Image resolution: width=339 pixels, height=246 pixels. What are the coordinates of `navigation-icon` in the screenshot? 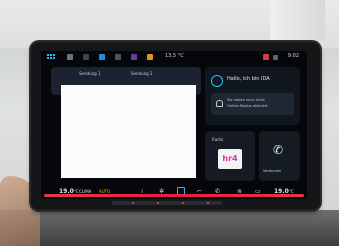 It's located at (102, 57).